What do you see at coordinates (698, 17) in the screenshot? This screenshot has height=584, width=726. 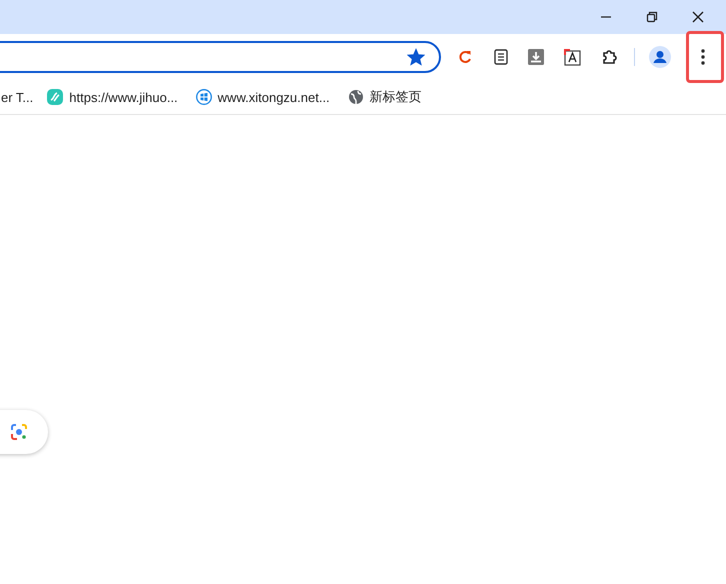 I see `close-icon` at bounding box center [698, 17].